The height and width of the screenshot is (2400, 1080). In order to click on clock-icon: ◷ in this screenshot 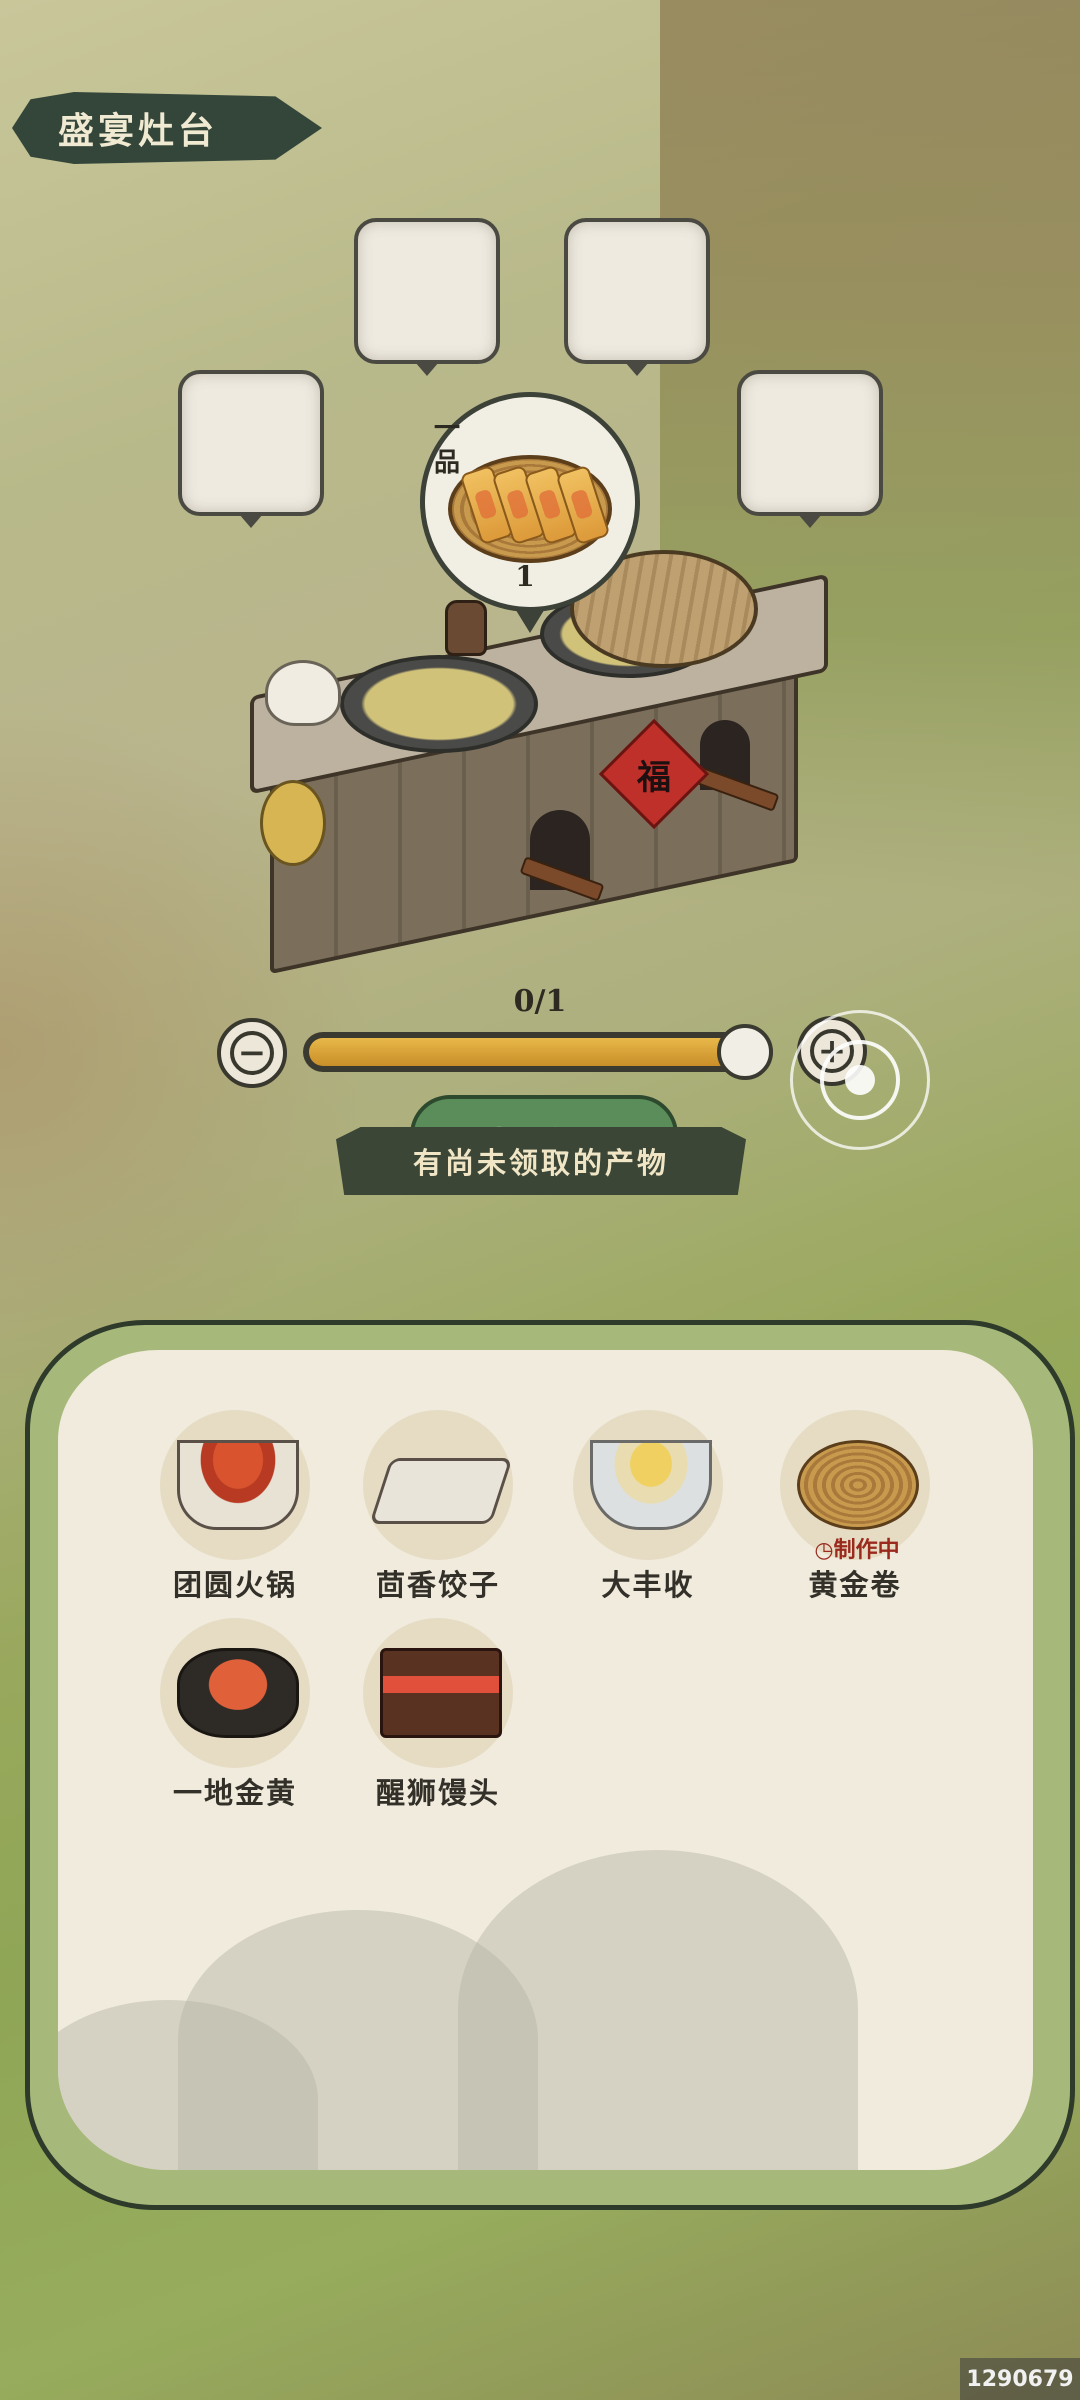, I will do `click(824, 1550)`.